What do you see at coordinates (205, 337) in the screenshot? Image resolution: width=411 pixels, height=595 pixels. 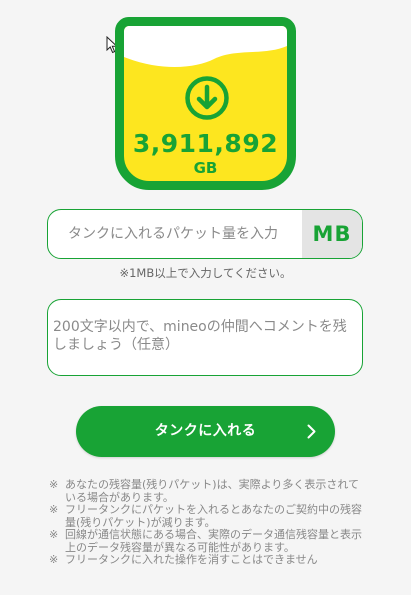 I see `comment-textarea` at bounding box center [205, 337].